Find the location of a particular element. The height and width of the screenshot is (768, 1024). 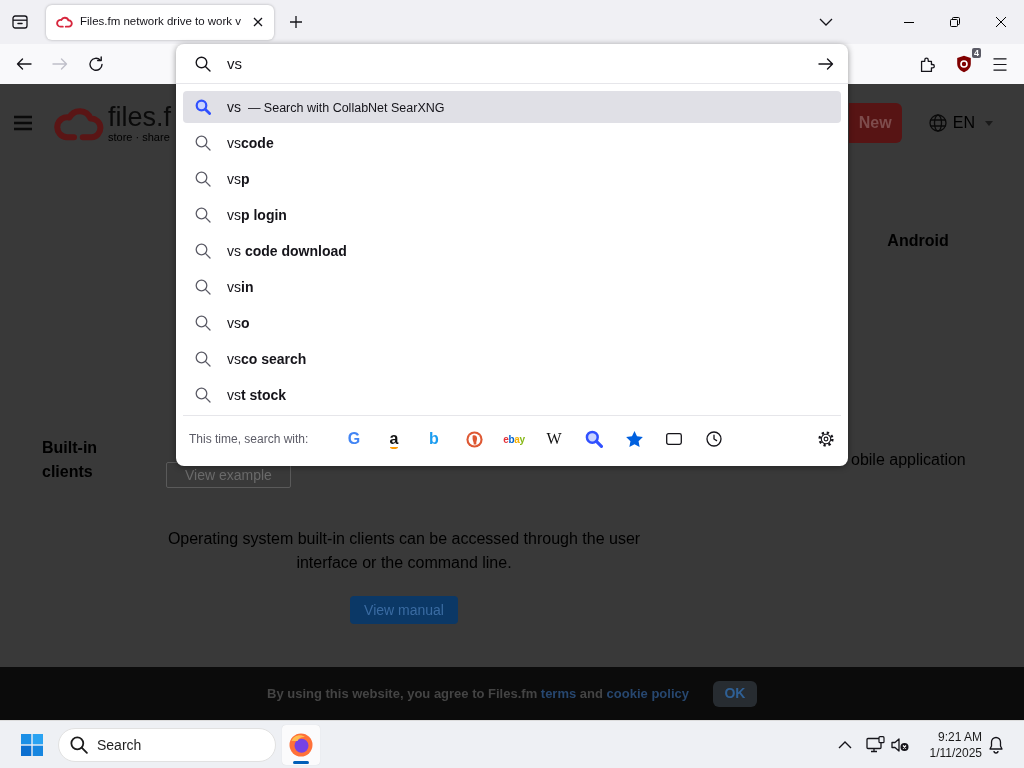

extension-badge: 4 is located at coordinates (976, 53).